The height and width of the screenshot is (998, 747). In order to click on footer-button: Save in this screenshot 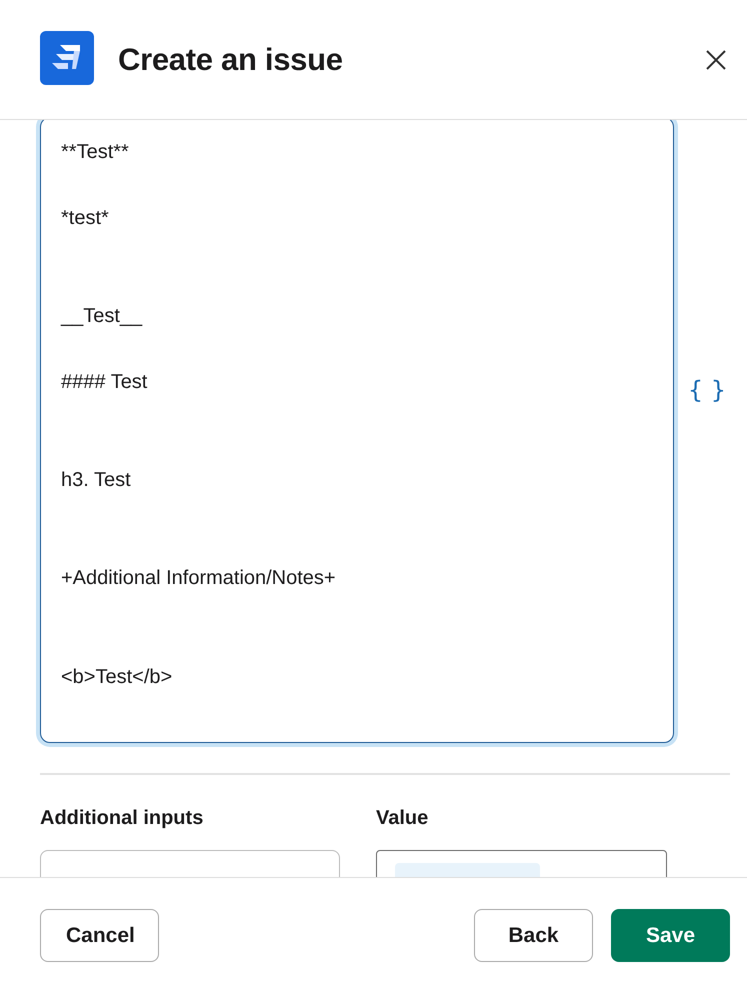, I will do `click(670, 935)`.